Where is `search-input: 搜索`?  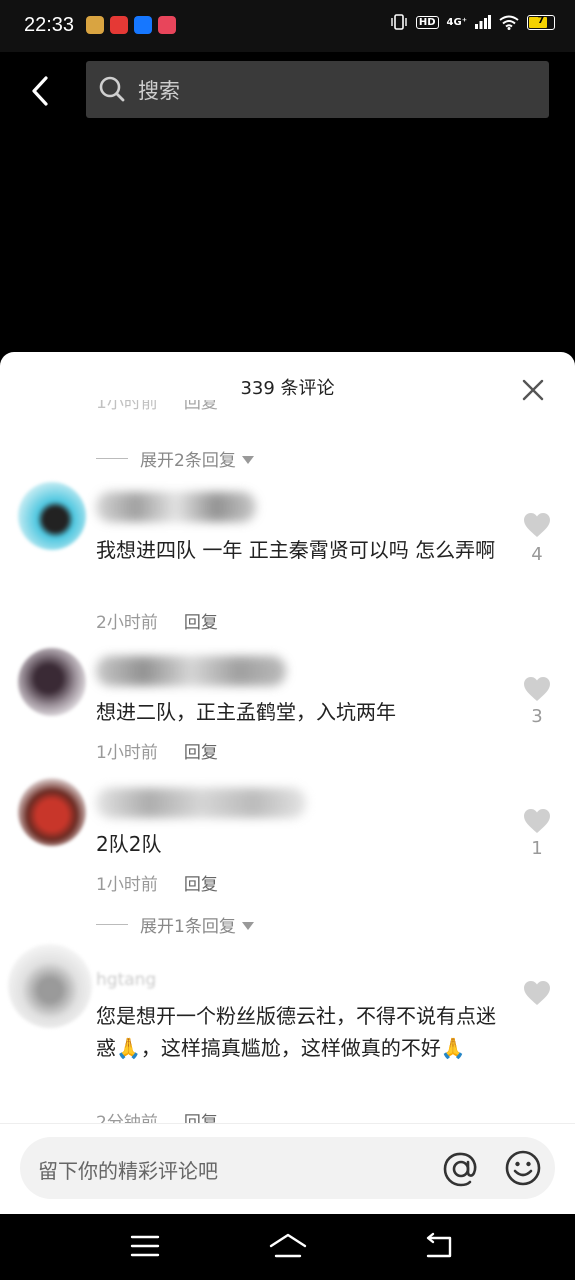 search-input: 搜索 is located at coordinates (317, 89).